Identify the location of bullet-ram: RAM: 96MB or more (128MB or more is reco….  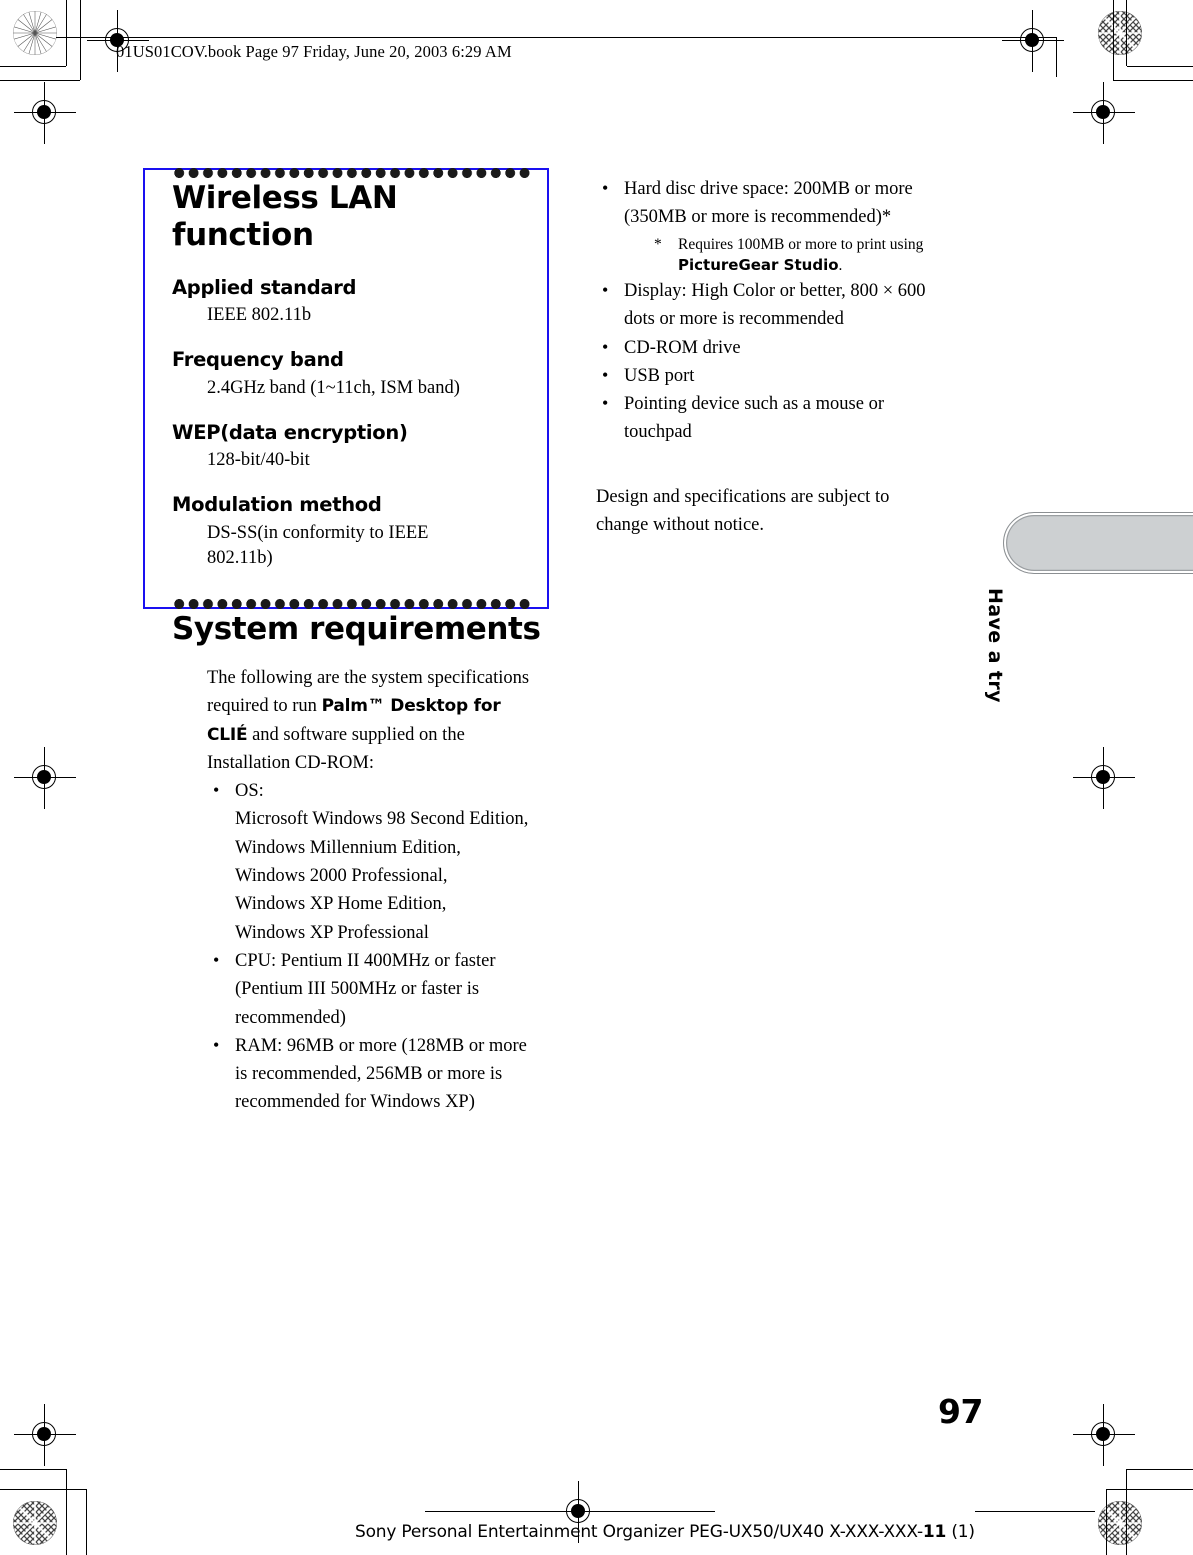
(381, 1074).